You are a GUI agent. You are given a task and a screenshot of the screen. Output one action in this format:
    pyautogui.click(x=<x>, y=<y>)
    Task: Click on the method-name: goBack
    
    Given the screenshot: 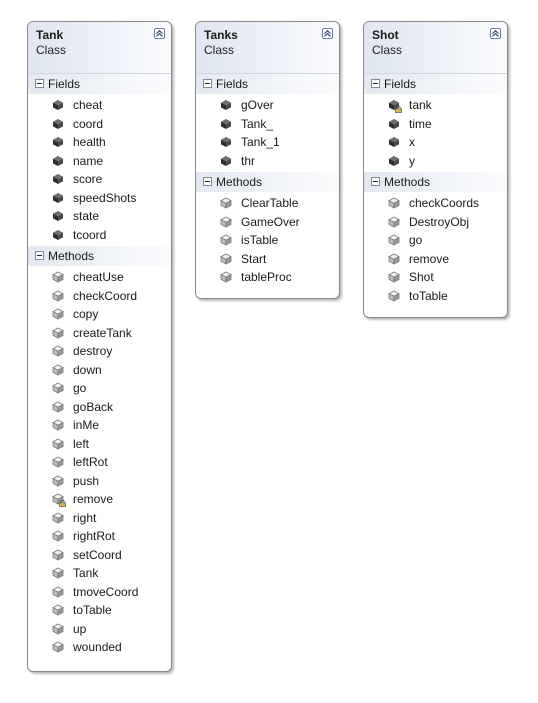 What is the action you would take?
    pyautogui.click(x=93, y=406)
    